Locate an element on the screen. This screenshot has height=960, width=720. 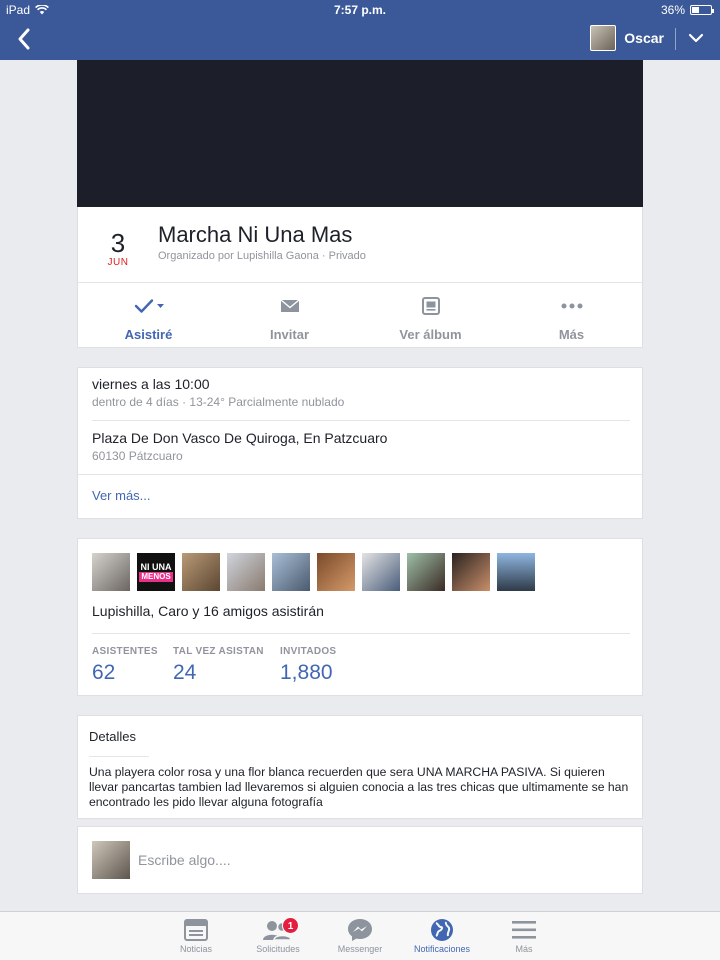
stat-going: ASISTENTES 62 is located at coordinates (125, 665).